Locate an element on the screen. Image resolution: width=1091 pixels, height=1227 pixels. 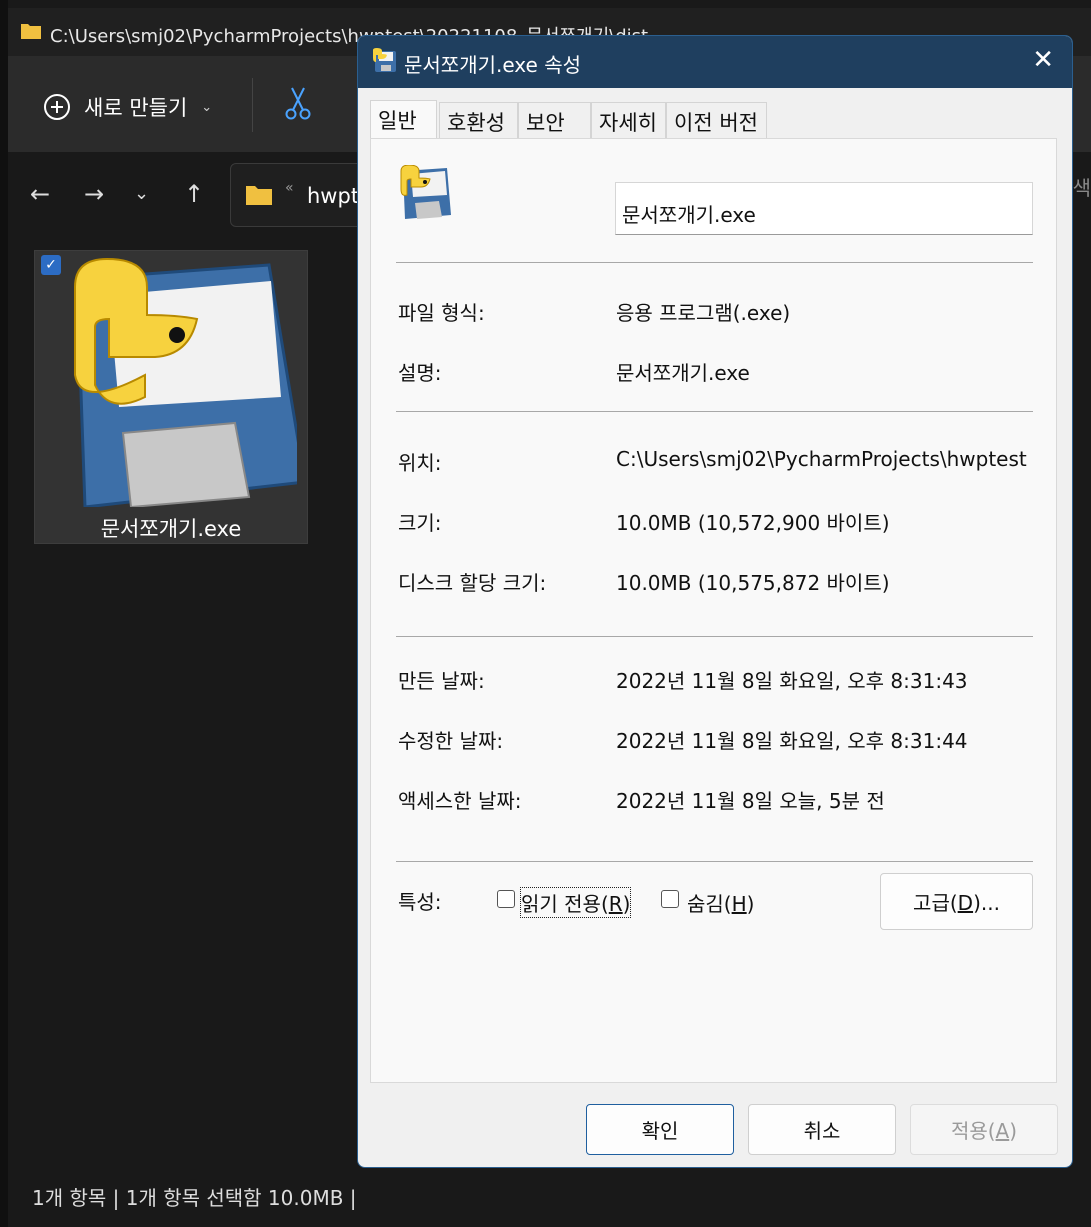
disk-size-label: 디스크 할당 크기: is located at coordinates (472, 583).